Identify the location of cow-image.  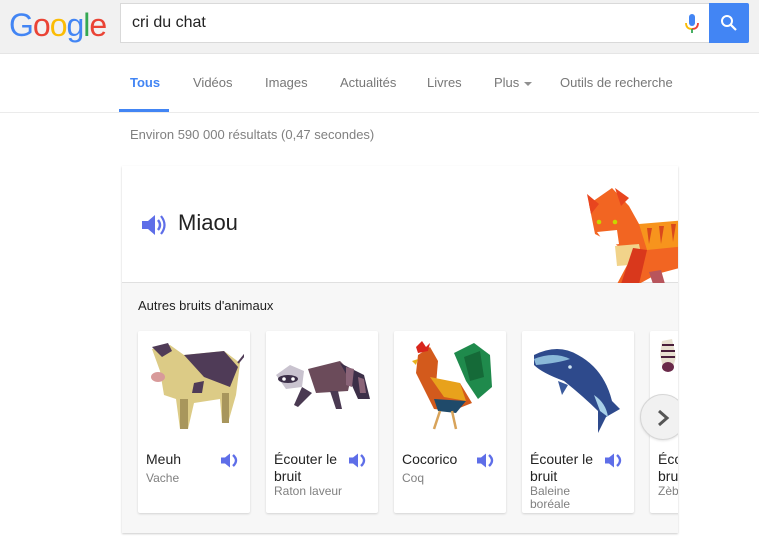
(197, 386).